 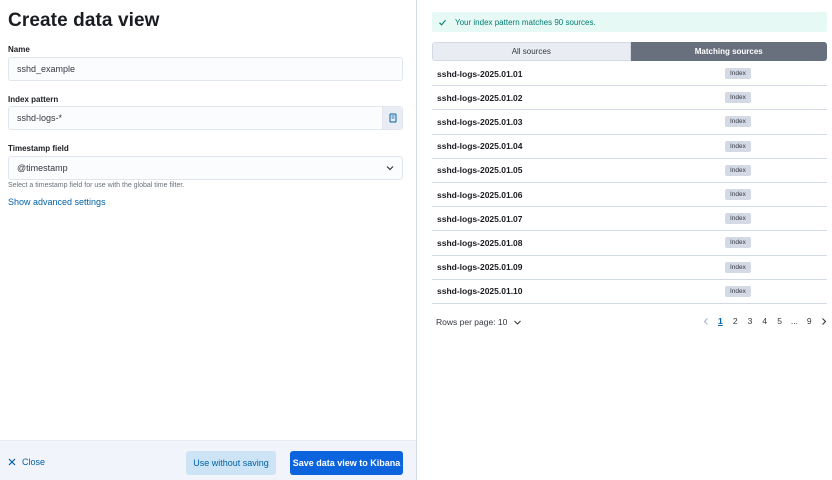 I want to click on table-row: sshd-logs-2025.01.05 Index, so click(x=629, y=171).